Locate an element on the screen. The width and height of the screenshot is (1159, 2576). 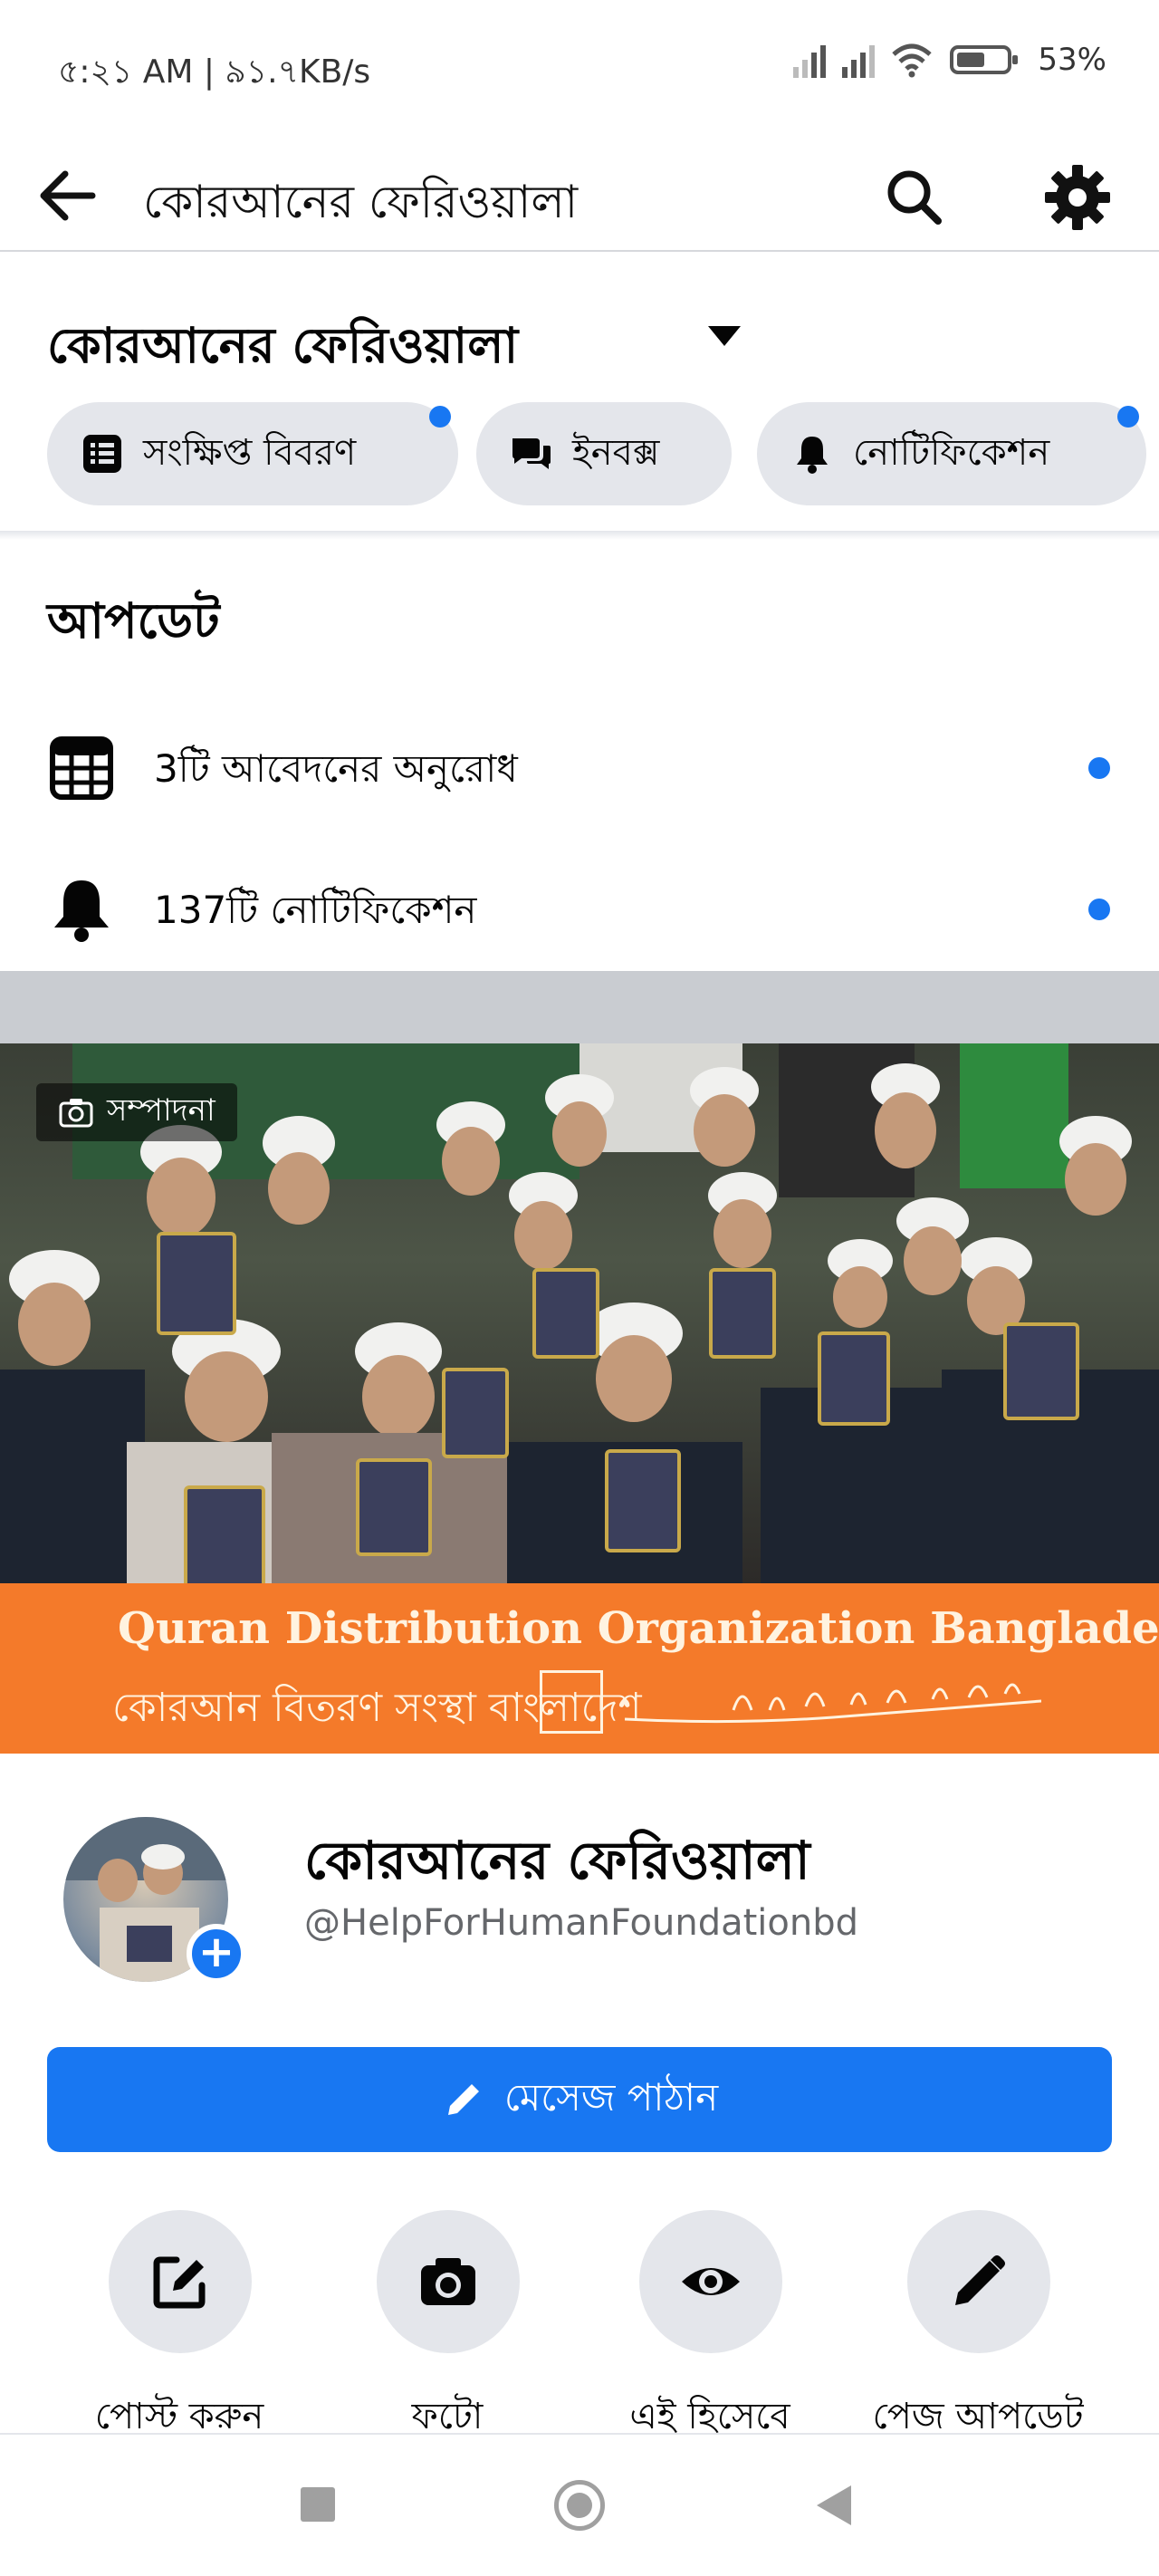
status-bar: ৫:২১ AM | ৯১.৭KB/s 53% is located at coordinates (579, 68).